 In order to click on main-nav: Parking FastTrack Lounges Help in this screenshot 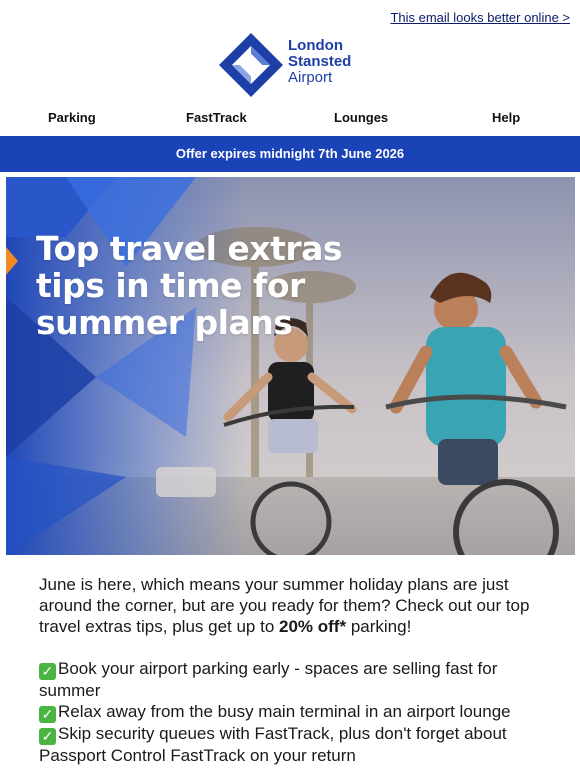, I will do `click(290, 119)`.